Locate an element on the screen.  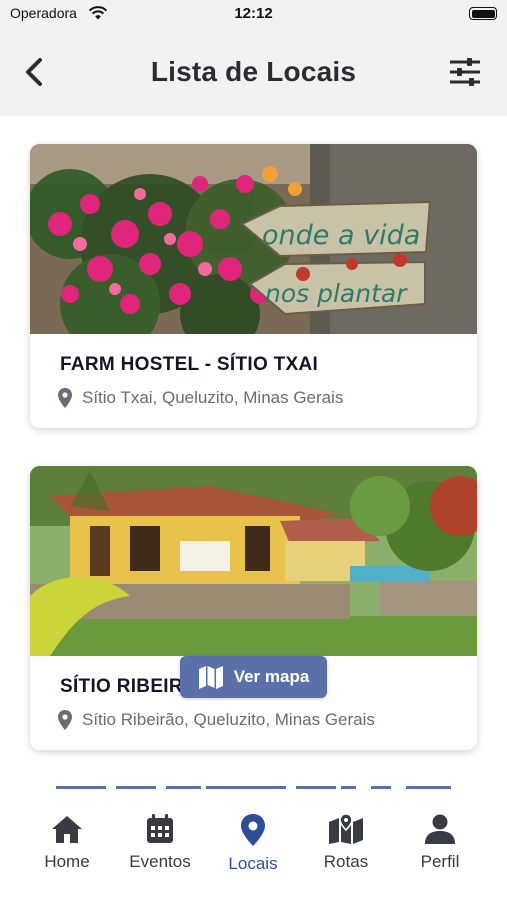
place-location-text: Sítio Txai, Queluzito, Minas Gerais is located at coordinates (213, 397).